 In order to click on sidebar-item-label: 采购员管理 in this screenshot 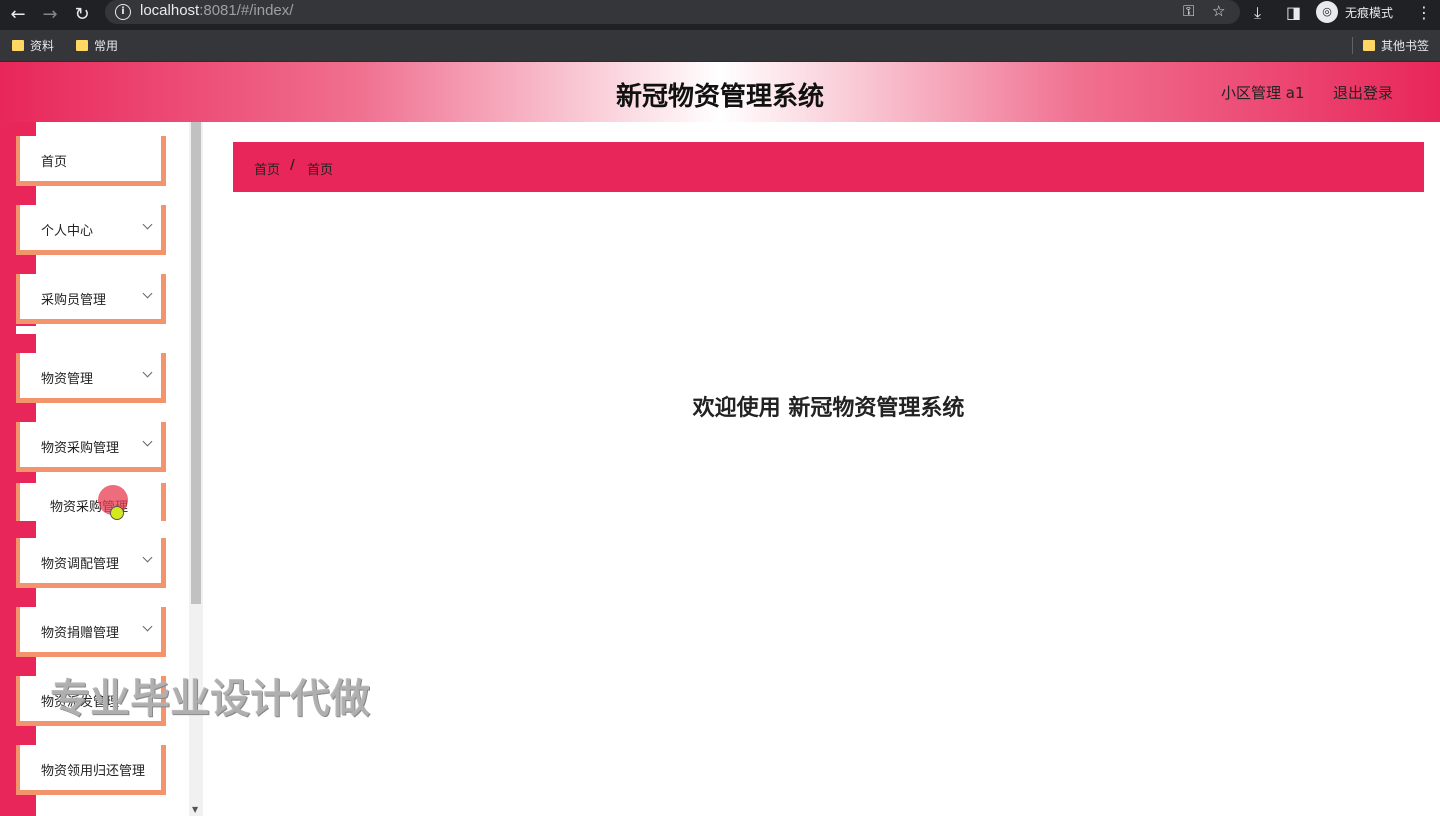, I will do `click(74, 300)`.